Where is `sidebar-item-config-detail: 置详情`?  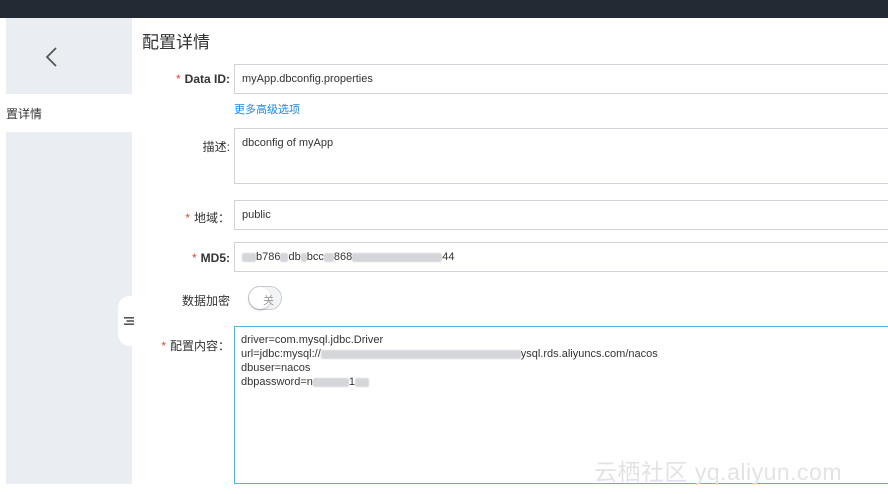
sidebar-item-config-detail: 置详情 is located at coordinates (69, 113).